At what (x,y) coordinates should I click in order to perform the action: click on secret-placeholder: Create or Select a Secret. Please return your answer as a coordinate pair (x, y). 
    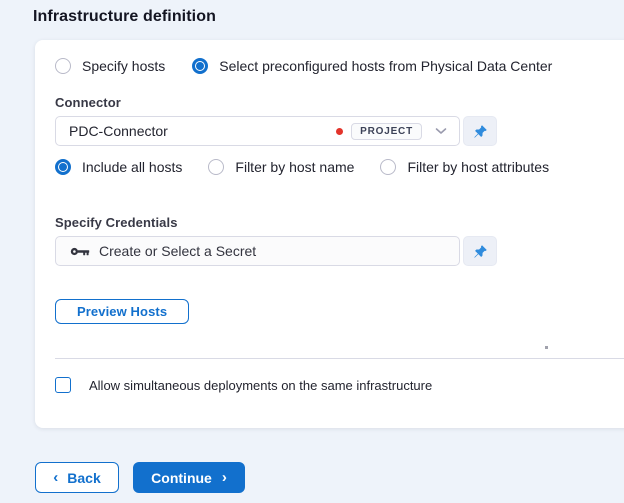
    Looking at the image, I should click on (178, 251).